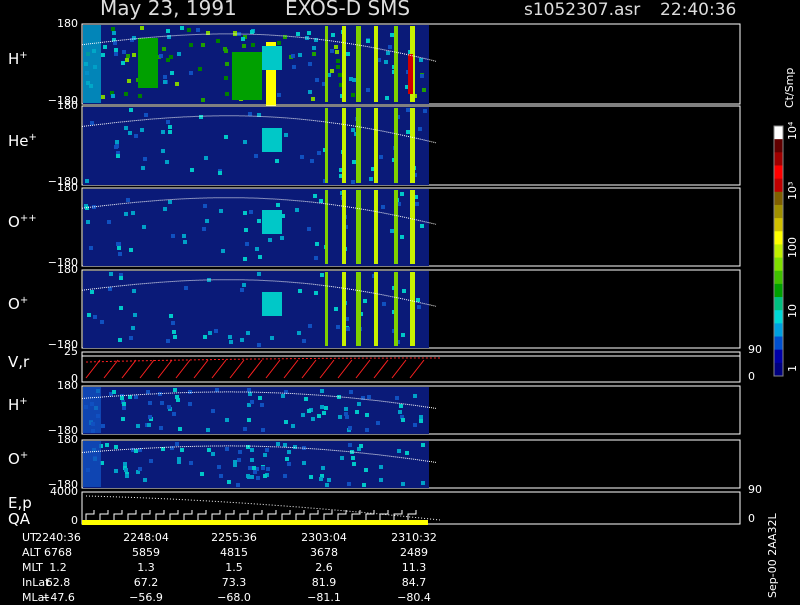 This screenshot has width=800, height=605. I want to click on colorbar-tick: 10⁴, so click(792, 130).